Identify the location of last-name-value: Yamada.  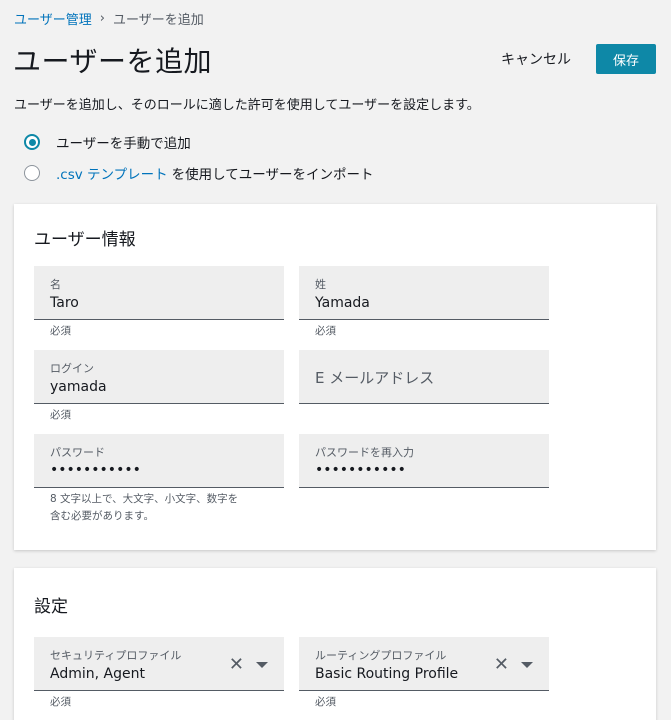
(415, 303).